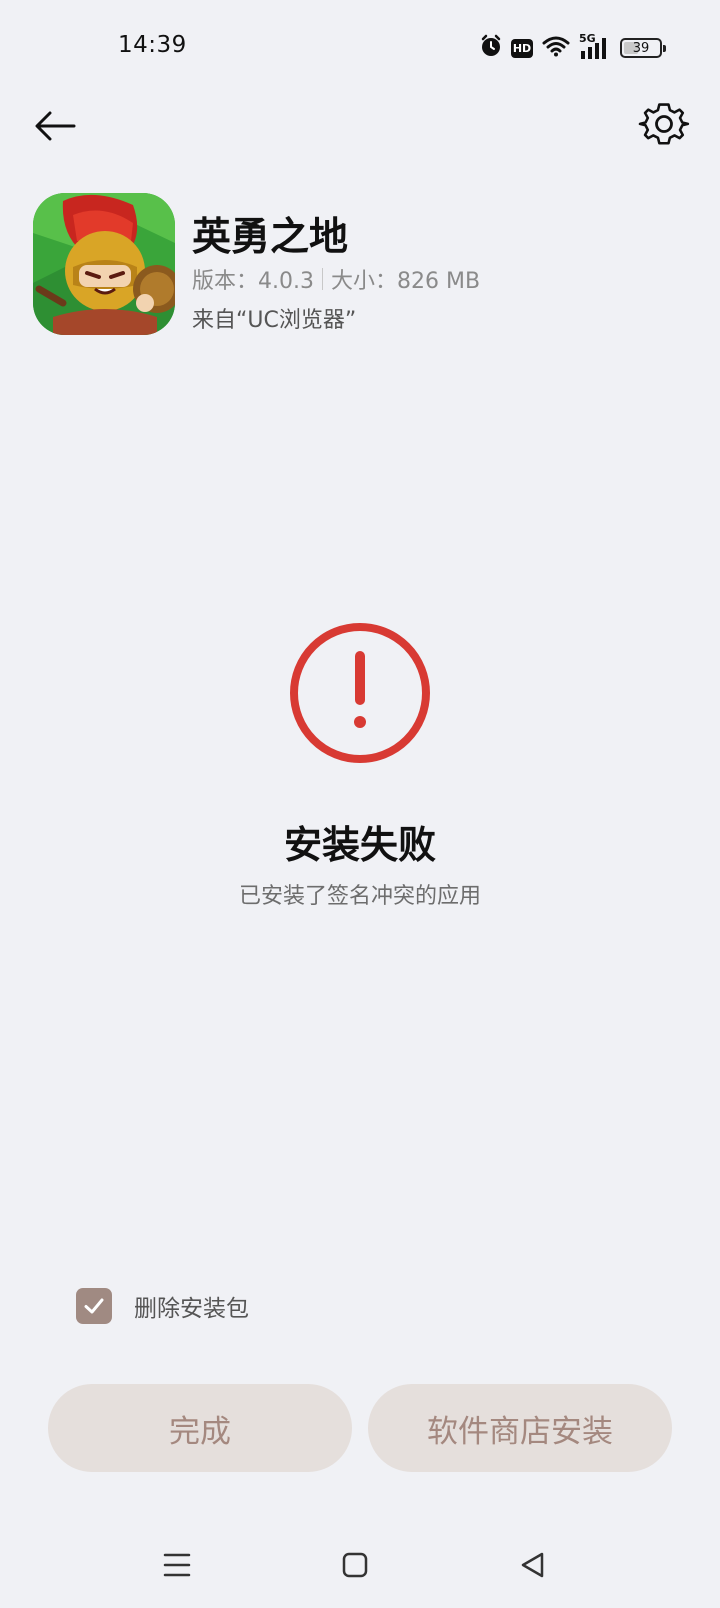  Describe the element at coordinates (405, 281) in the screenshot. I see `app-size: 大小：826 MB` at that location.